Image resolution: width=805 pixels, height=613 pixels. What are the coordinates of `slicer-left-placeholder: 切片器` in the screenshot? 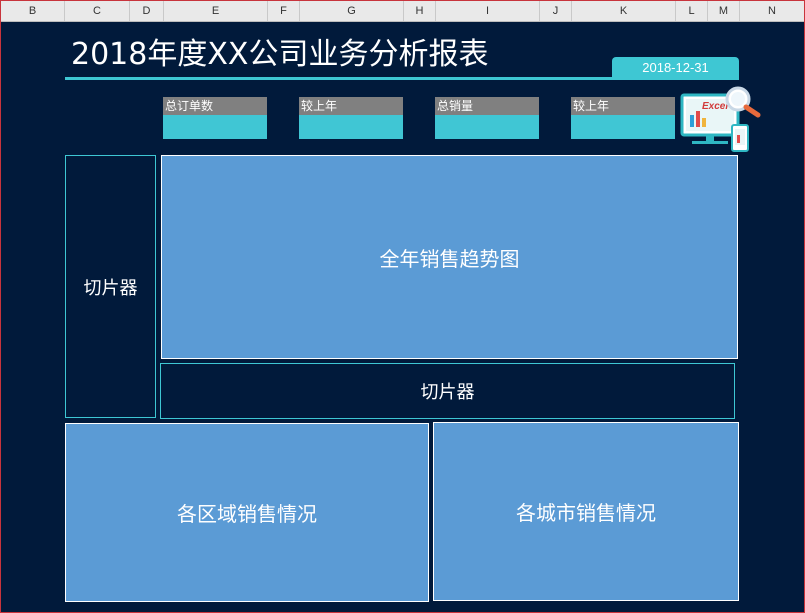 It's located at (110, 286).